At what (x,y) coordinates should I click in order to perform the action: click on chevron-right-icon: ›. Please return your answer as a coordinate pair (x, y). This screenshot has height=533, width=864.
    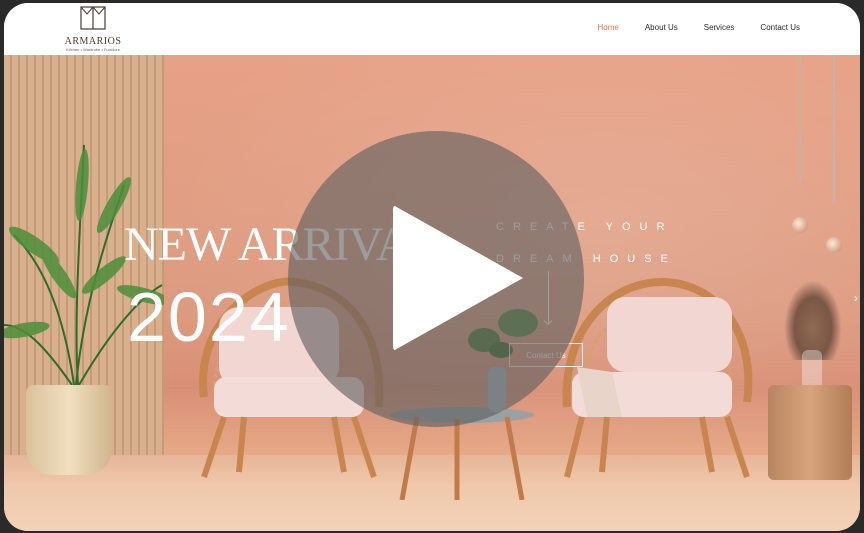
    Looking at the image, I should click on (856, 298).